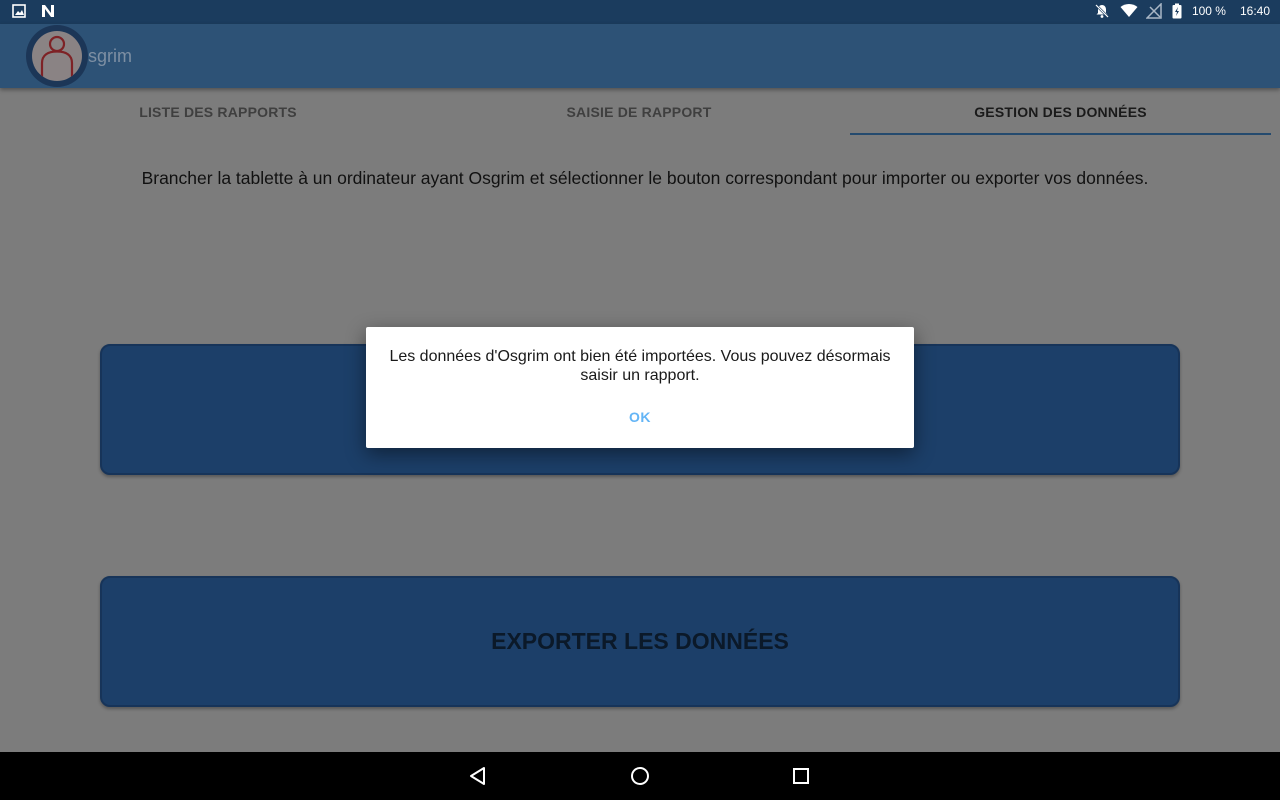 This screenshot has height=800, width=1280. I want to click on home-icon, so click(640, 776).